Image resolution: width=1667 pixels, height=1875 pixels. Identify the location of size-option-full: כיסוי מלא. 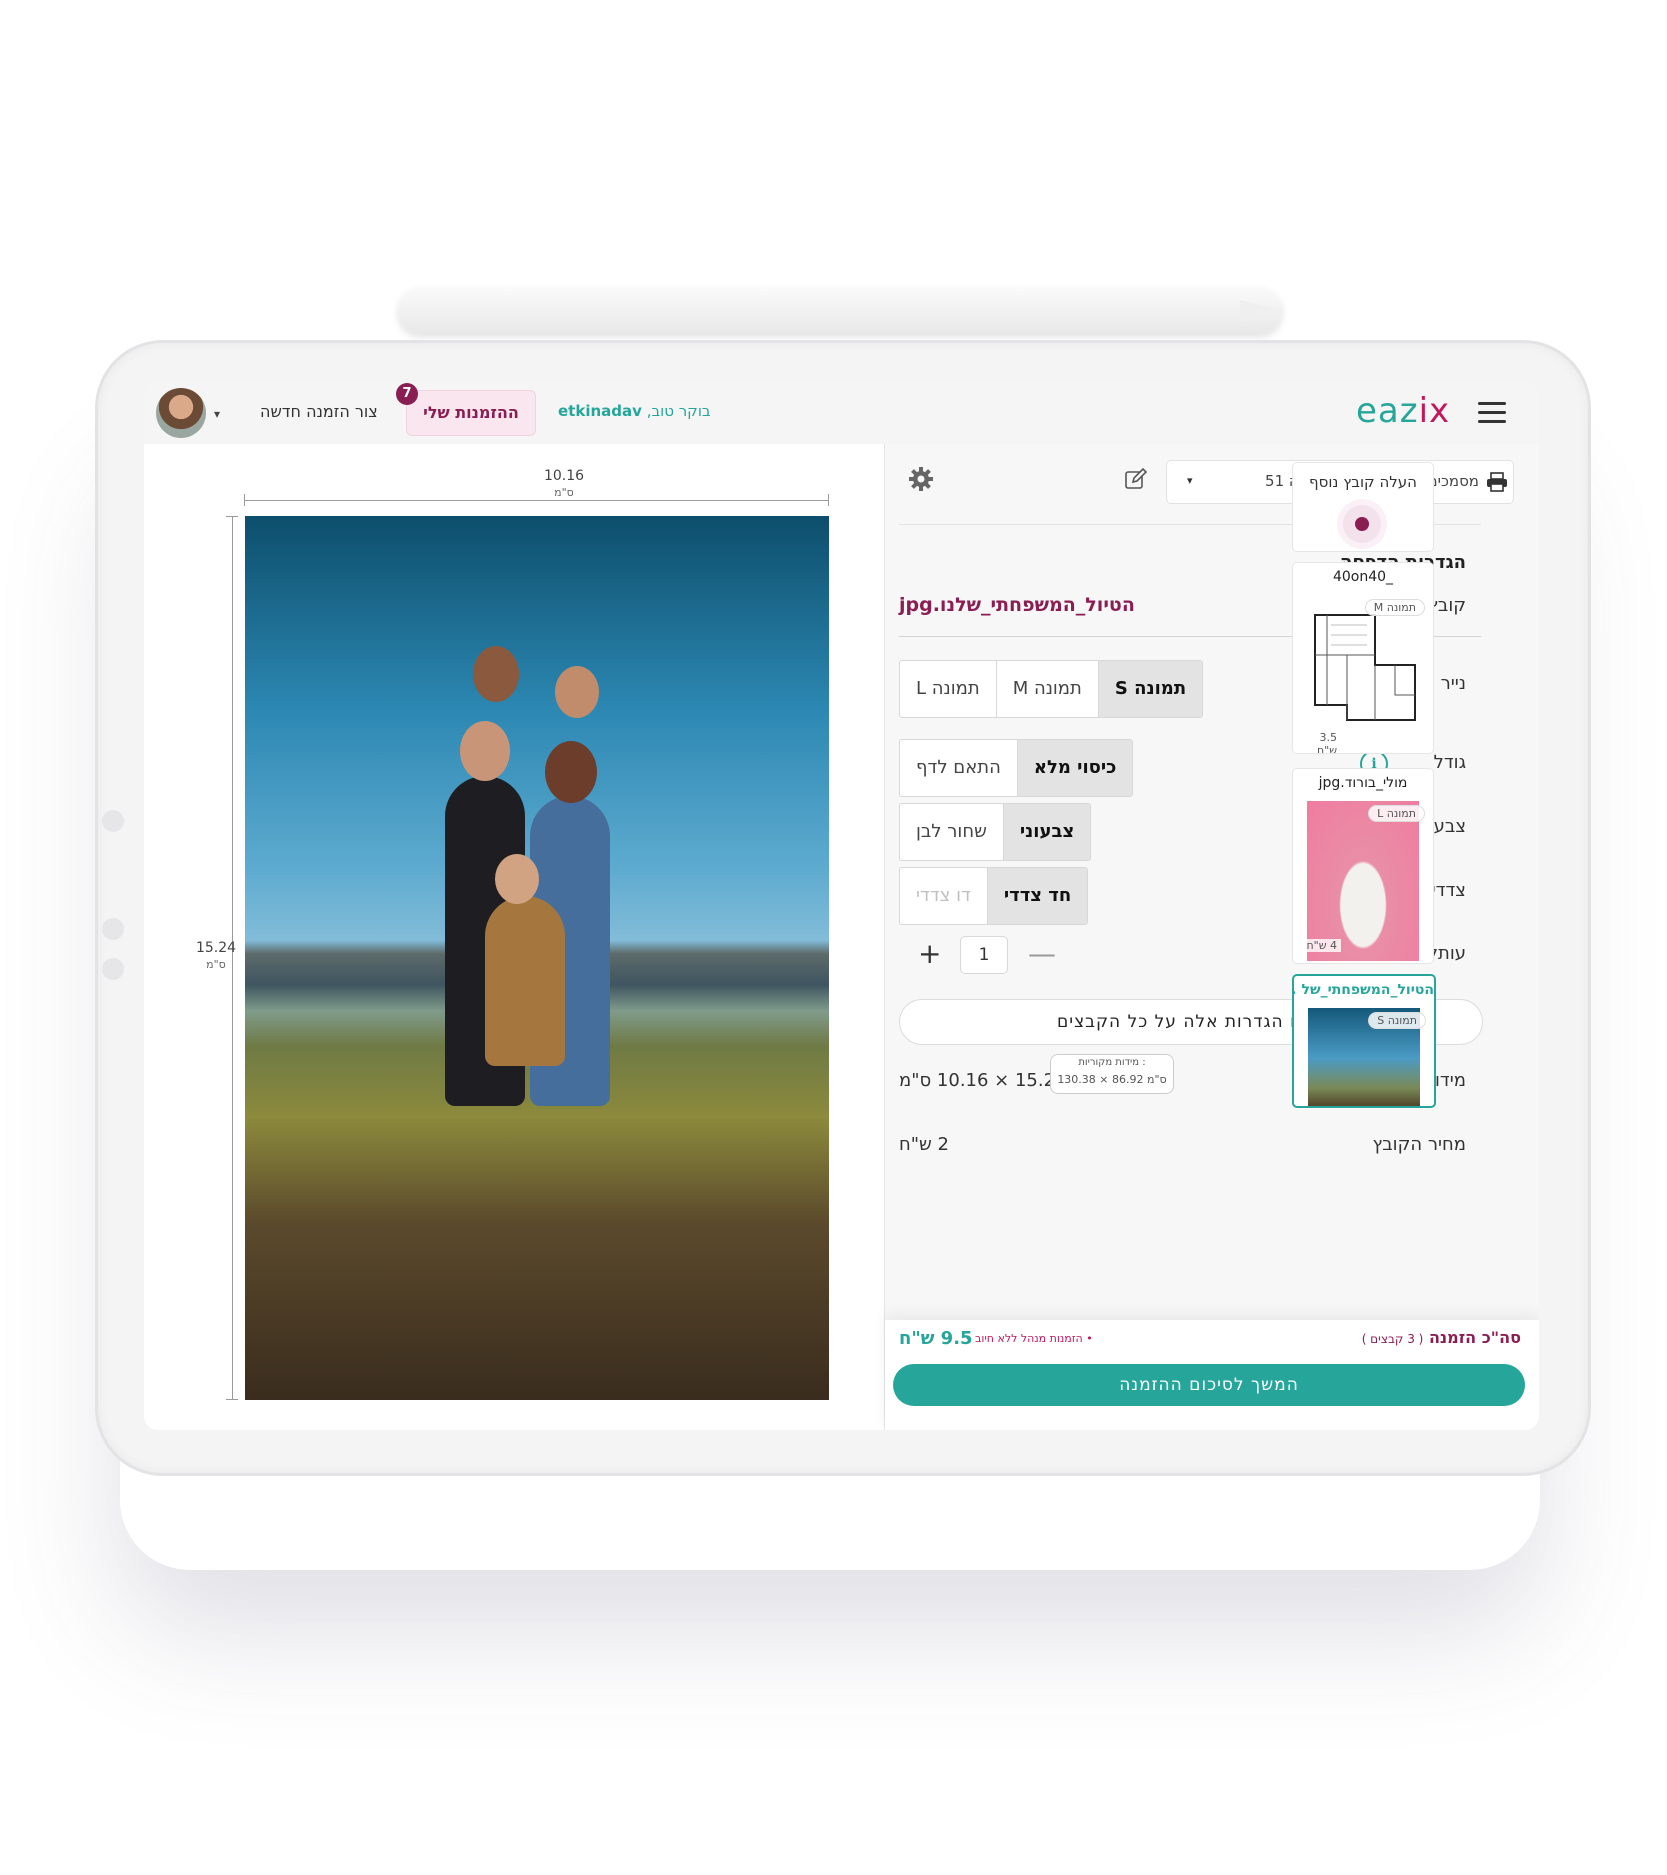
(1074, 768).